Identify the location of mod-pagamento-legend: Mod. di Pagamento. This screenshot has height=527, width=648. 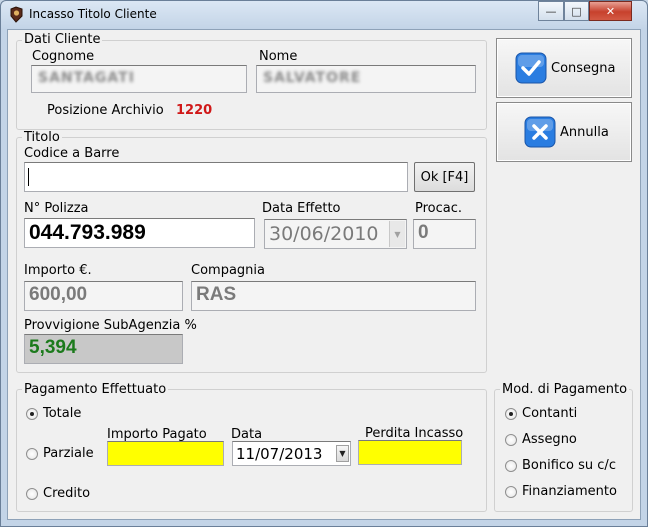
(565, 389).